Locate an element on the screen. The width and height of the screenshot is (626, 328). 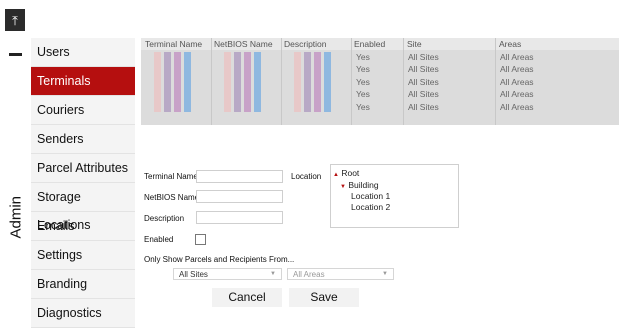
redacted-descriptions is located at coordinates (312, 82).